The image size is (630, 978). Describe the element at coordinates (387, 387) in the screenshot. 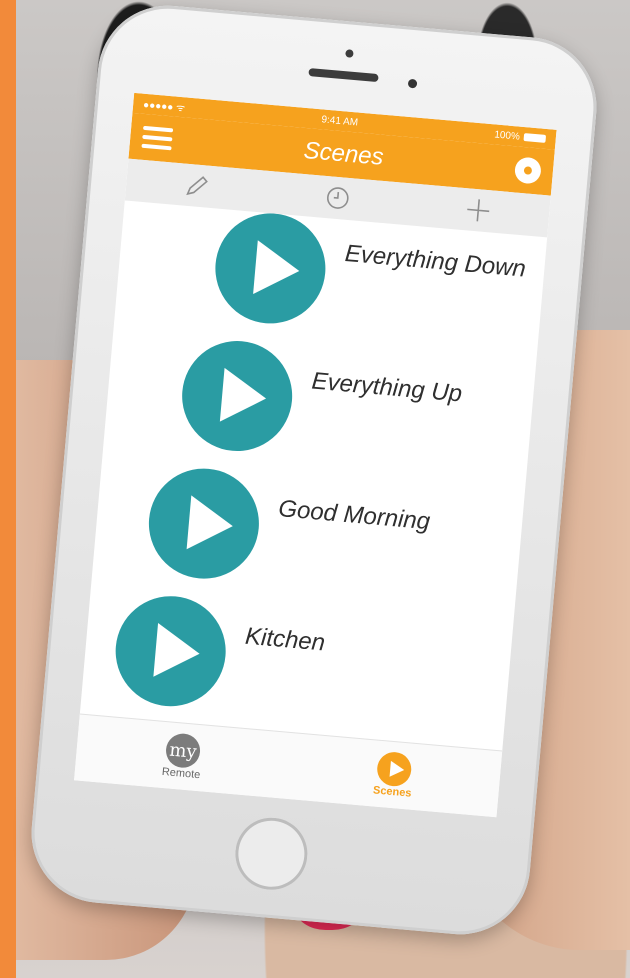

I see `scene-label: Everything Up` at that location.